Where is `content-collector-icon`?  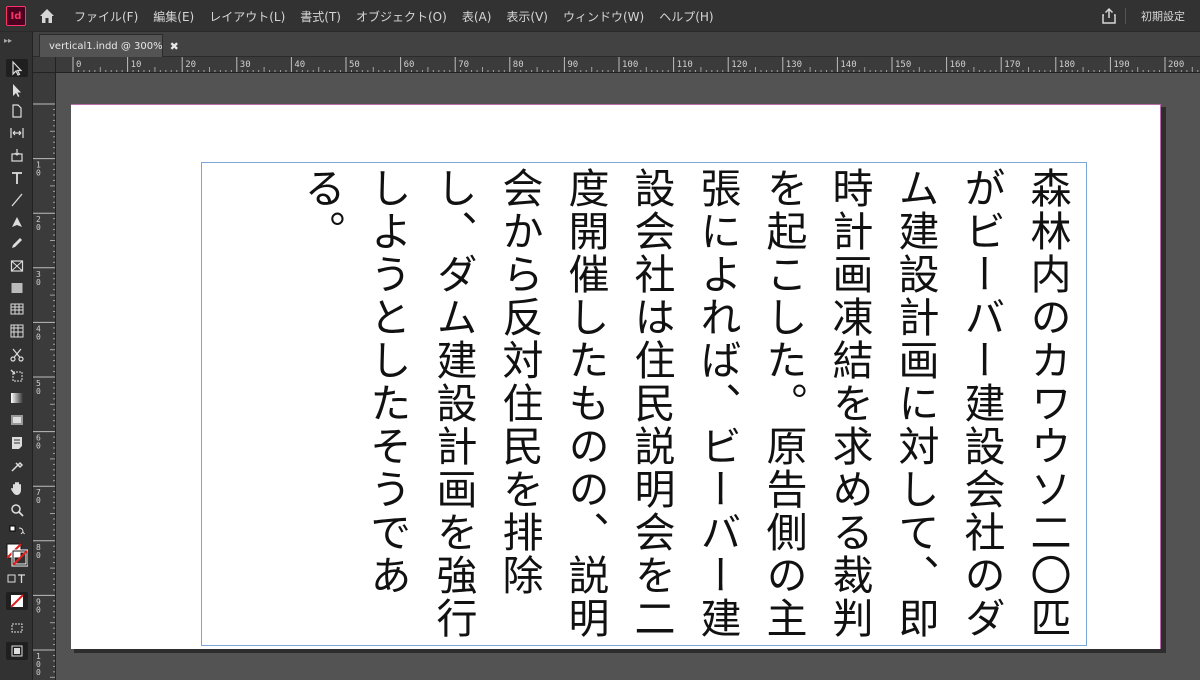 content-collector-icon is located at coordinates (17, 155).